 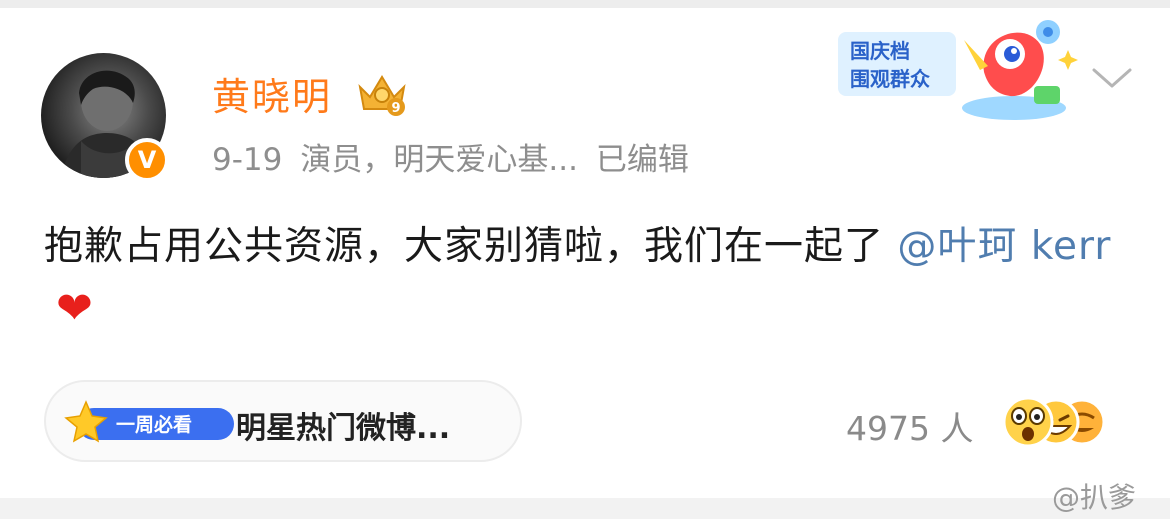 I want to click on edited-label: 已编辑, so click(x=642, y=160).